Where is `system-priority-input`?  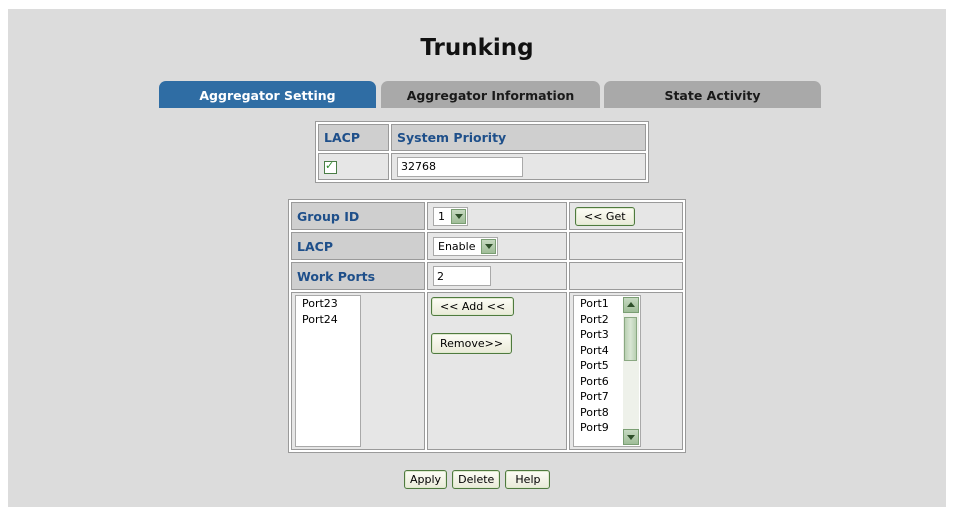 system-priority-input is located at coordinates (460, 166).